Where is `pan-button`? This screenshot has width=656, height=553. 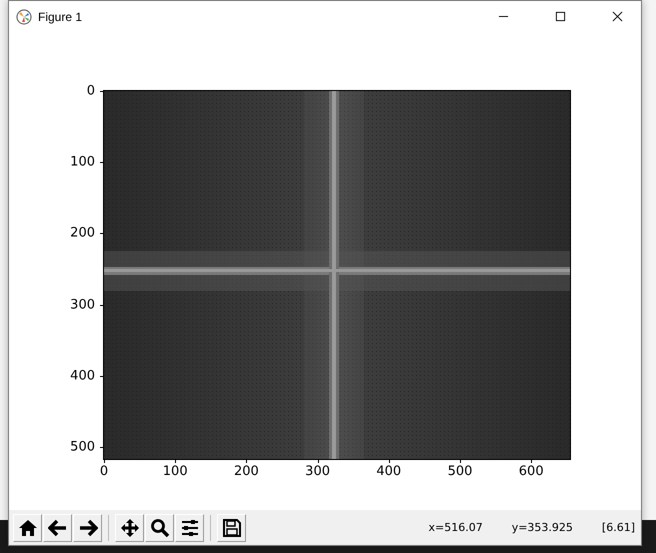
pan-button is located at coordinates (129, 528).